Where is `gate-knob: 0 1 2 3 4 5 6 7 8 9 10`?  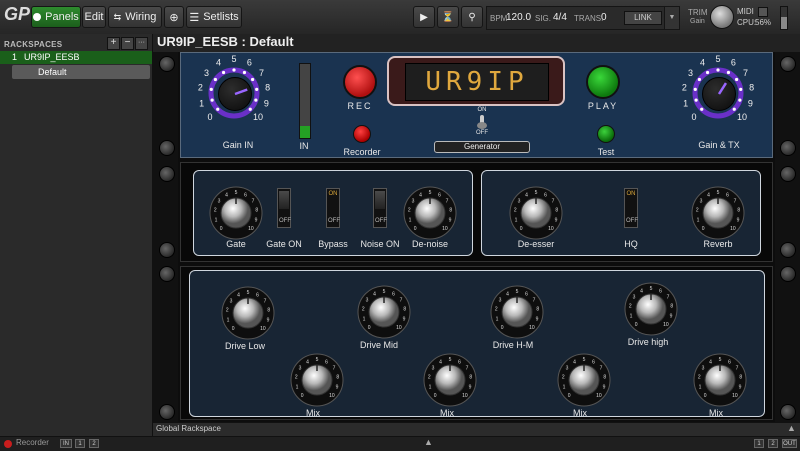
gate-knob: 0 1 2 3 4 5 6 7 8 9 10 is located at coordinates (236, 213).